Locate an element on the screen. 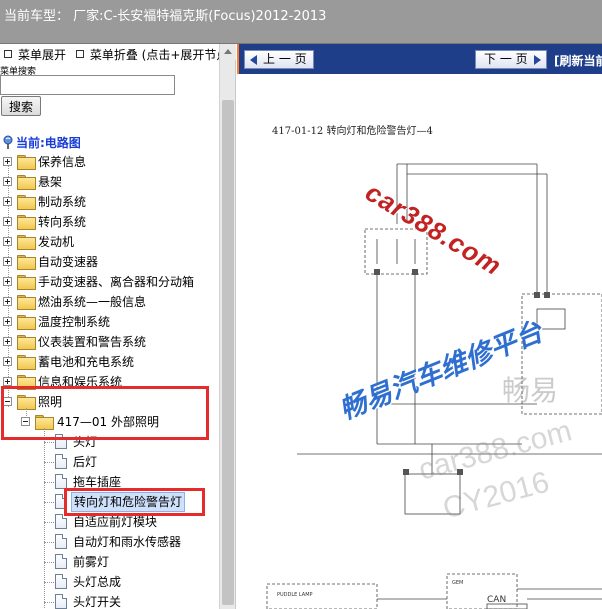 This screenshot has height=609, width=602. tree-doc-item: 头灯开关 is located at coordinates (107, 600).